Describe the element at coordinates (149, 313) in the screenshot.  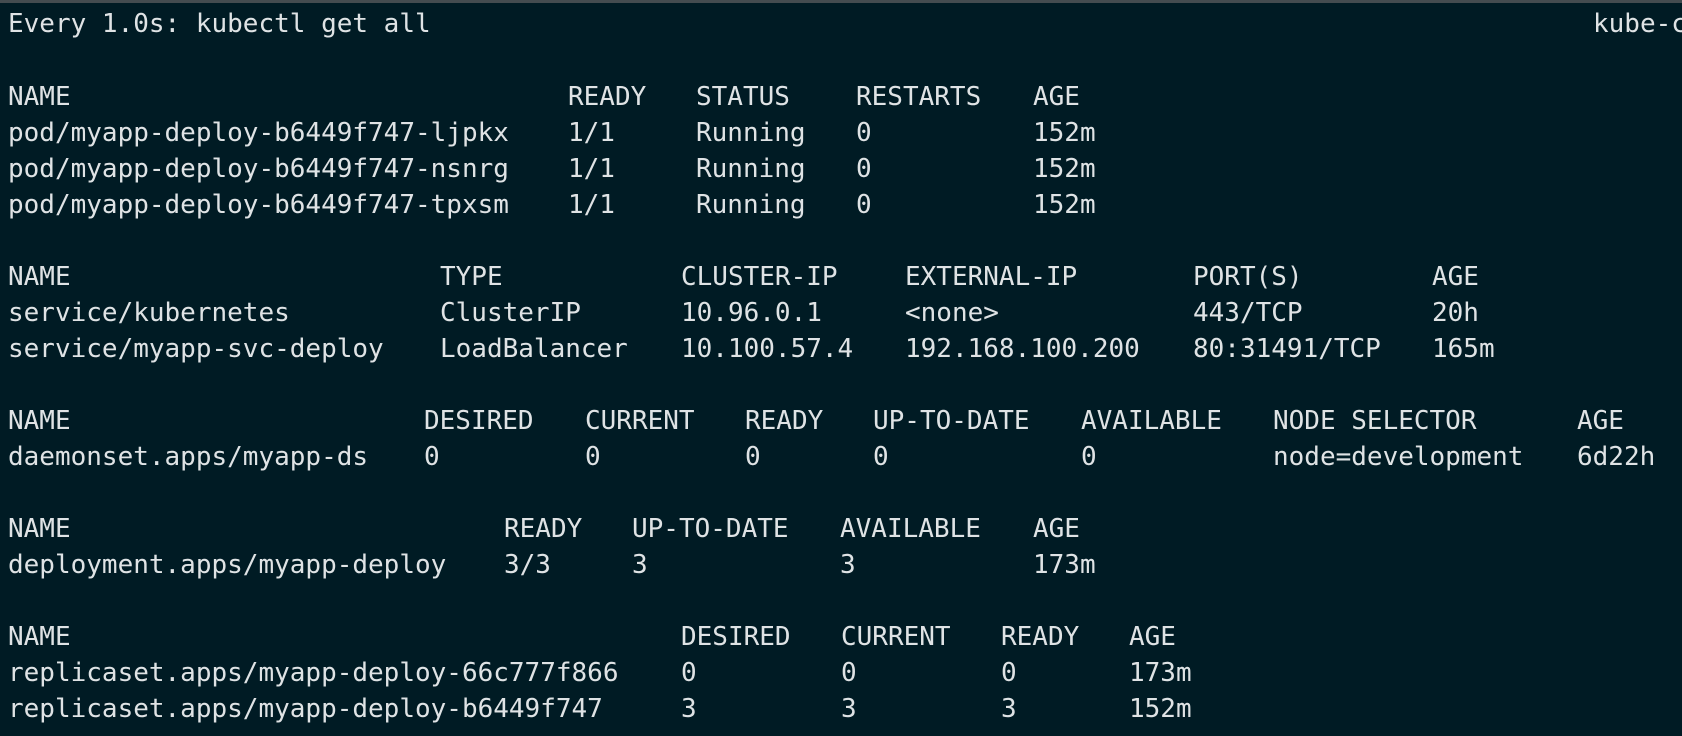
I see `services-cell: service/kubernetes` at that location.